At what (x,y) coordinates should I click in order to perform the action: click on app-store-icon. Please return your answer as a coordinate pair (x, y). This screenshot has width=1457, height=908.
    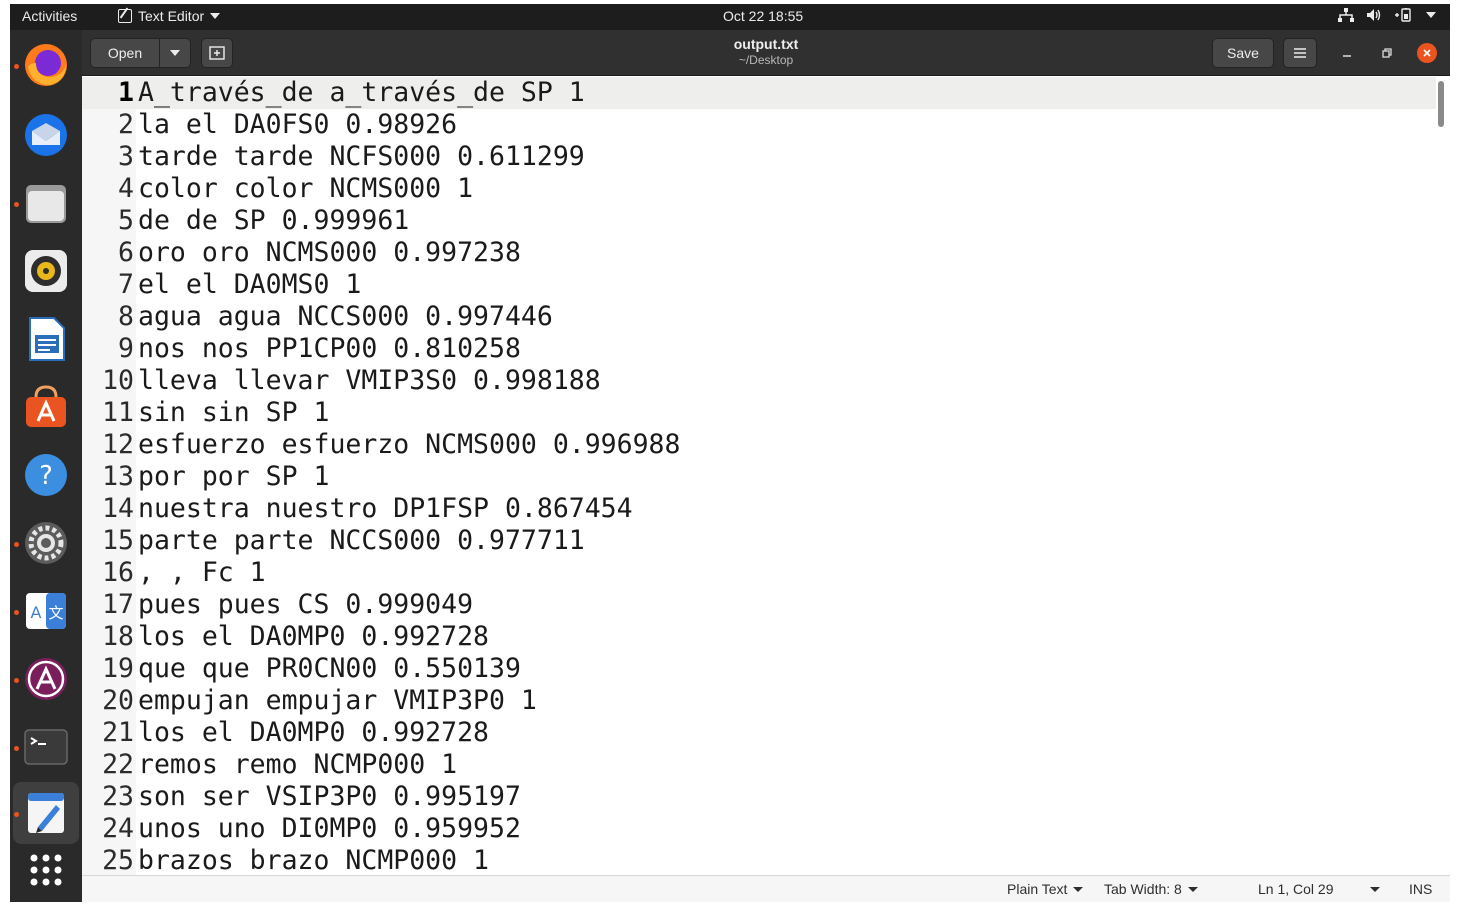
    Looking at the image, I should click on (46, 679).